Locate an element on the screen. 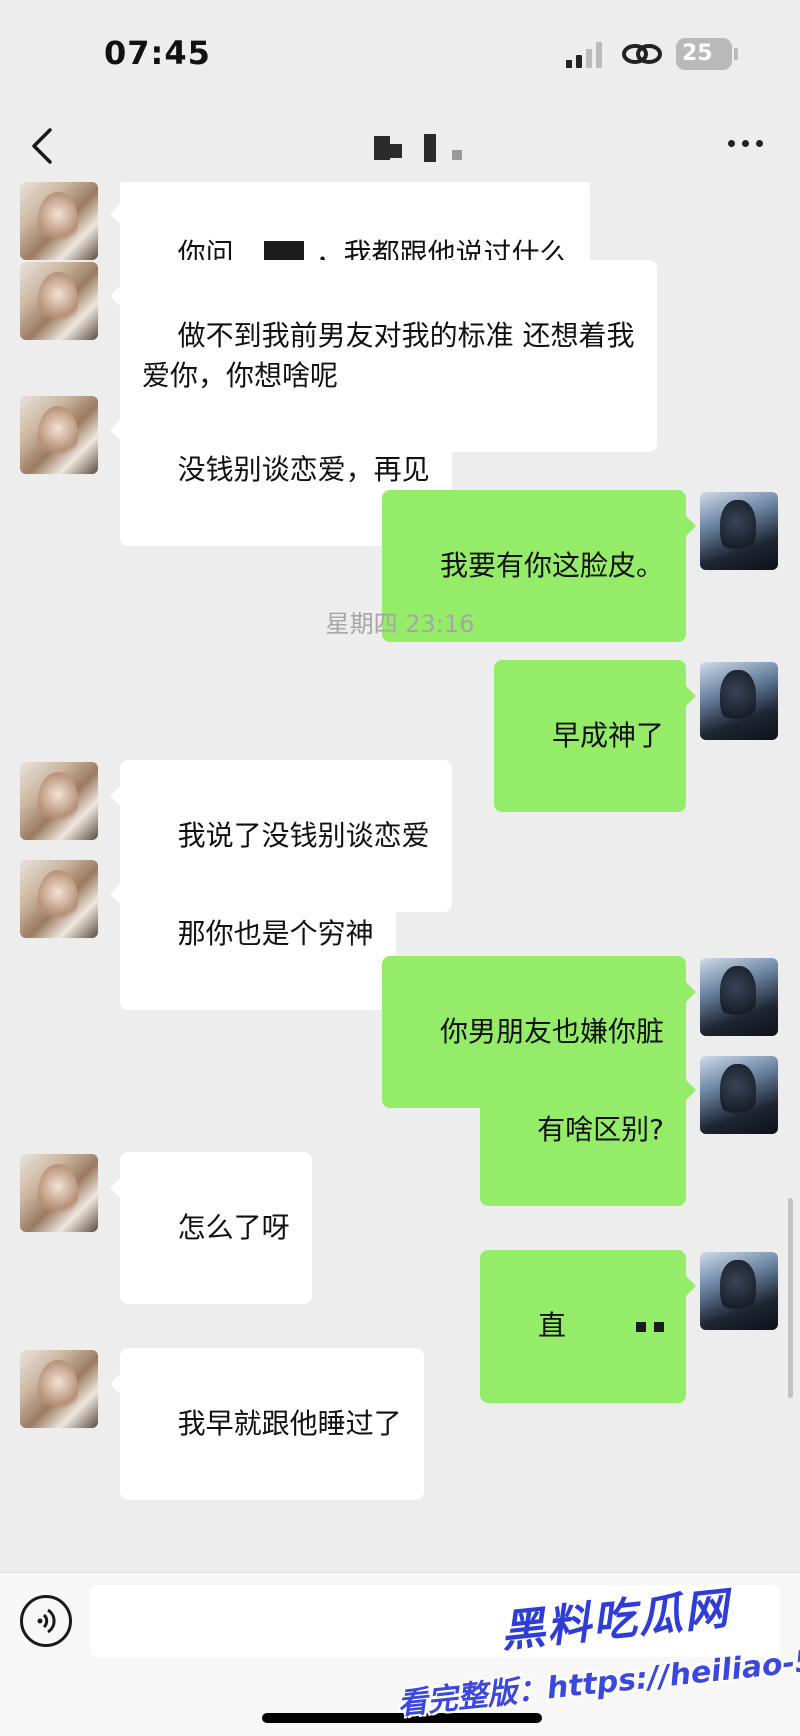  status-time: 07:45 is located at coordinates (157, 53).